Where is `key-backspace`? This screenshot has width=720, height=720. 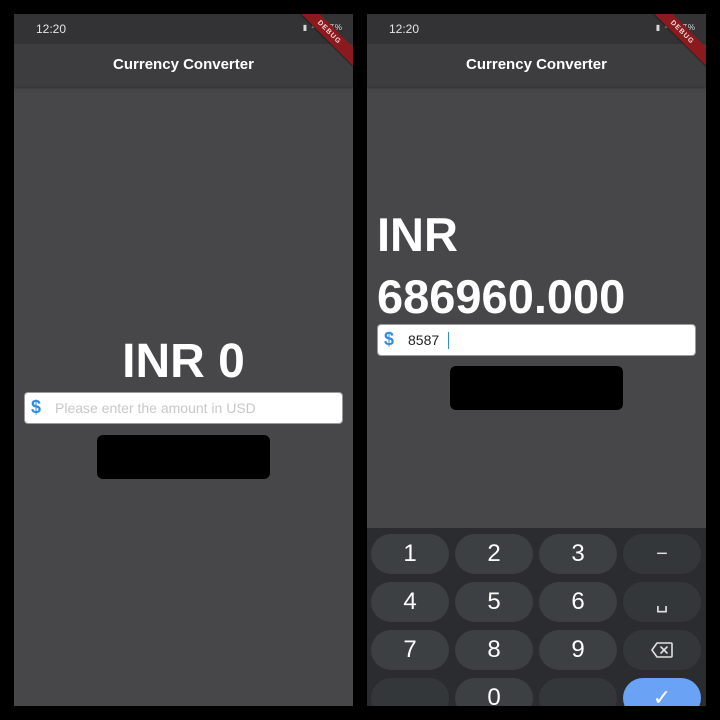 key-backspace is located at coordinates (662, 650).